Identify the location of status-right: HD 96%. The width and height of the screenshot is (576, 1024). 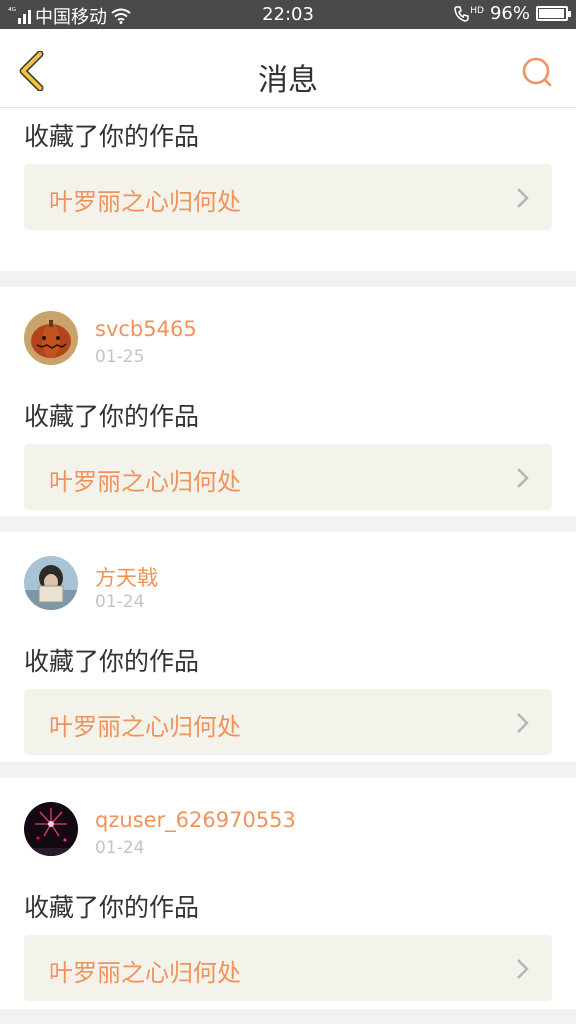
(512, 13).